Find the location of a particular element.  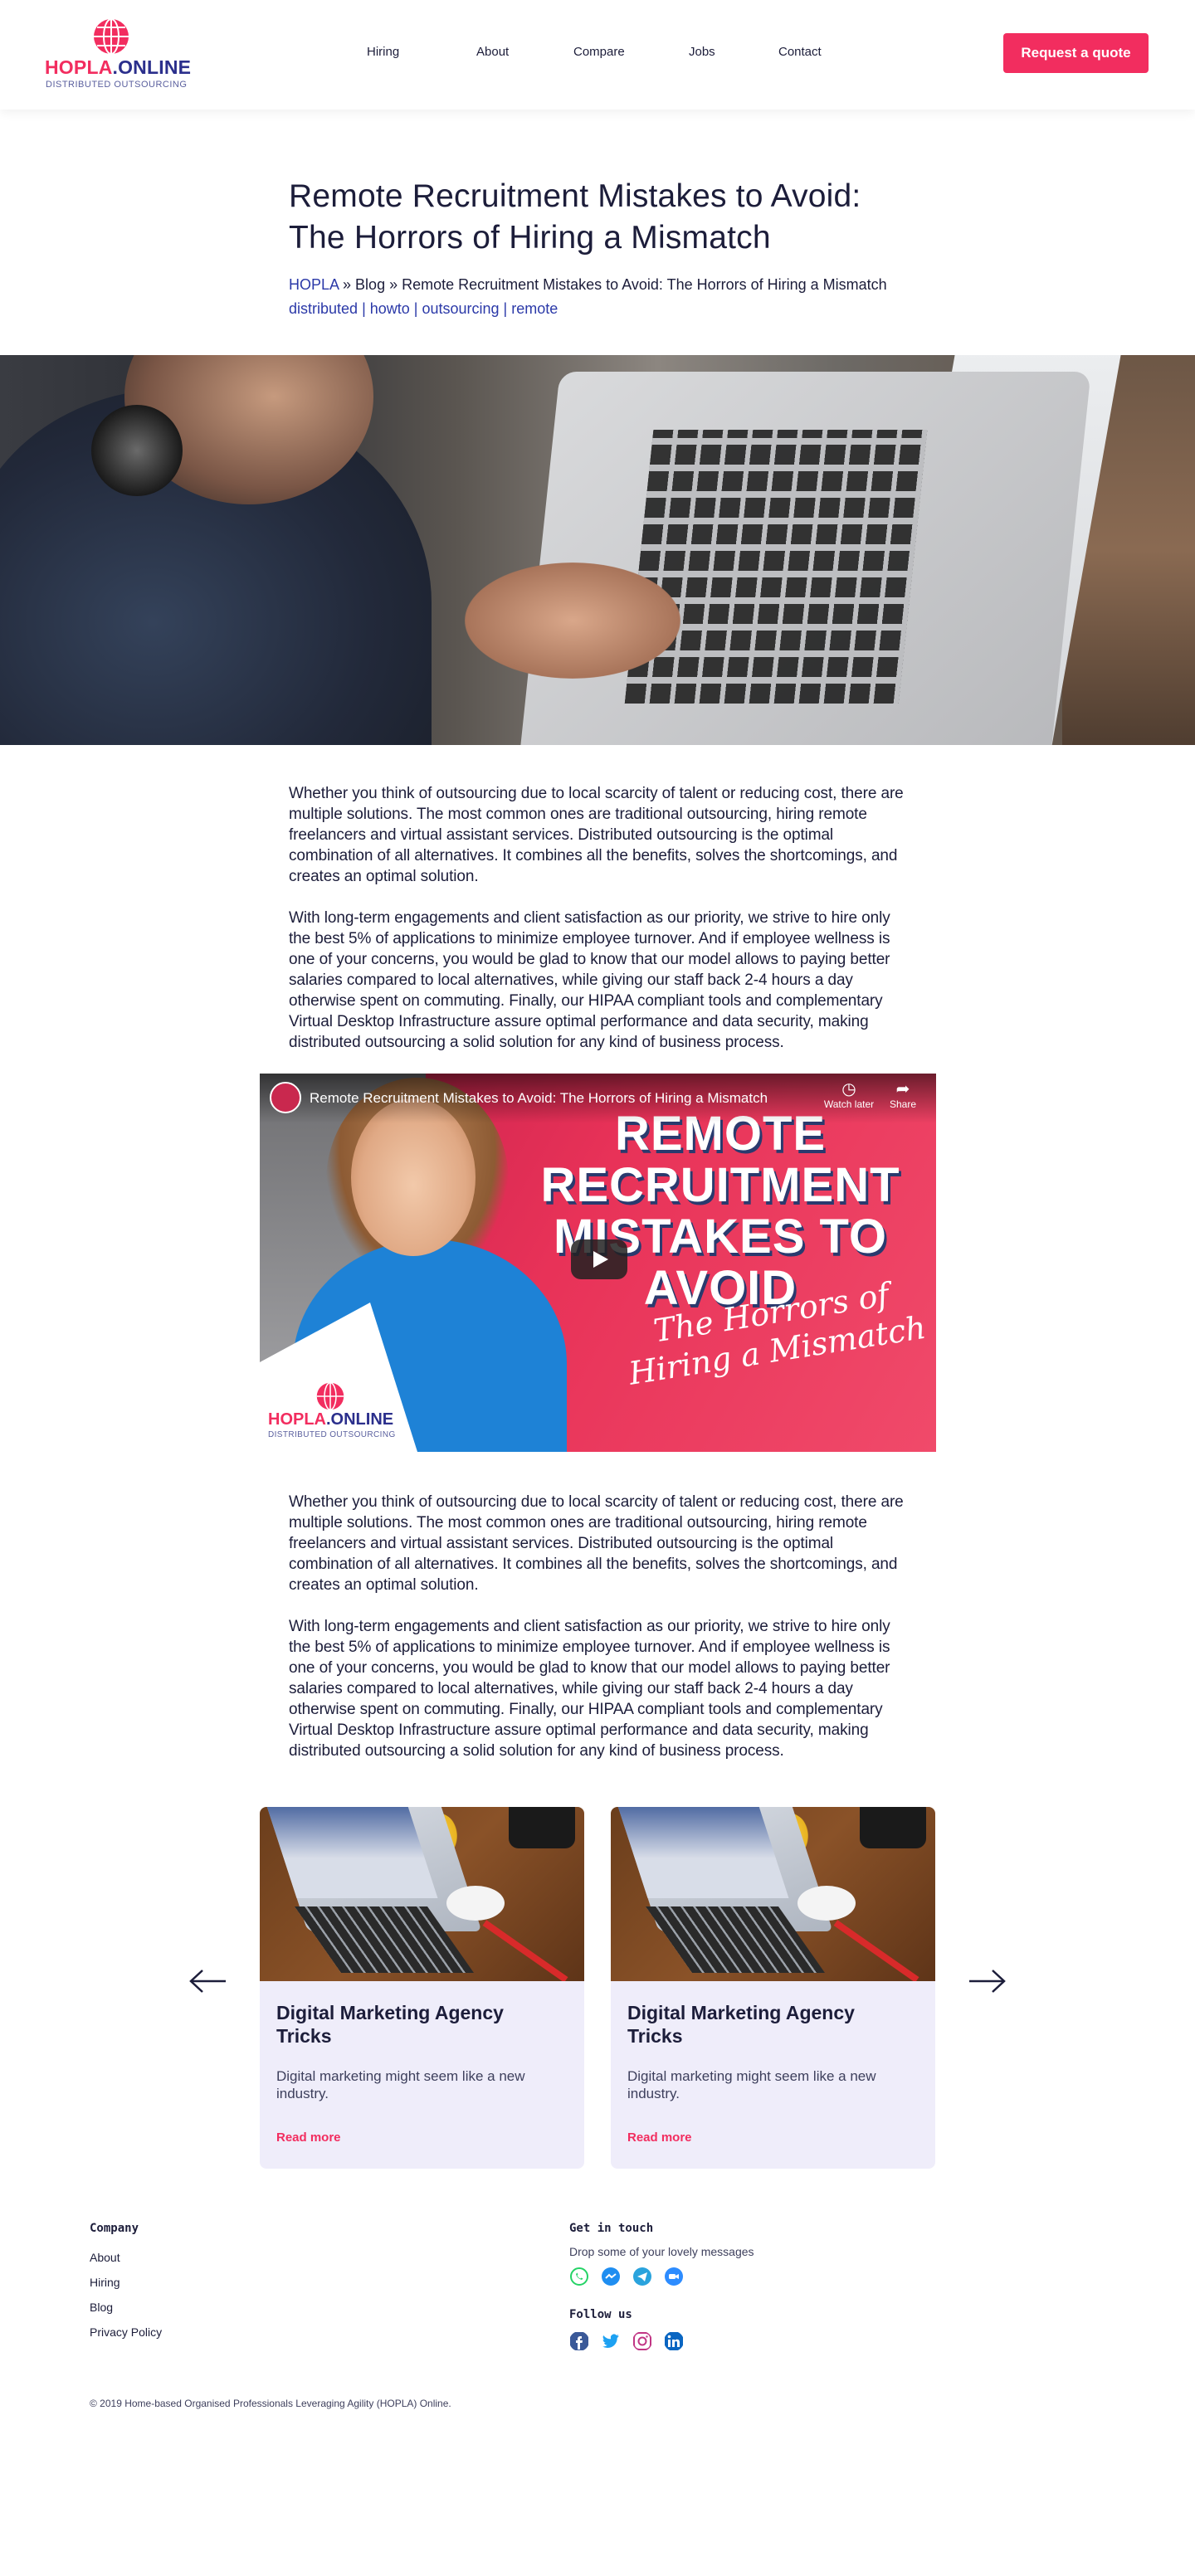

linkedin-icon is located at coordinates (674, 2341).